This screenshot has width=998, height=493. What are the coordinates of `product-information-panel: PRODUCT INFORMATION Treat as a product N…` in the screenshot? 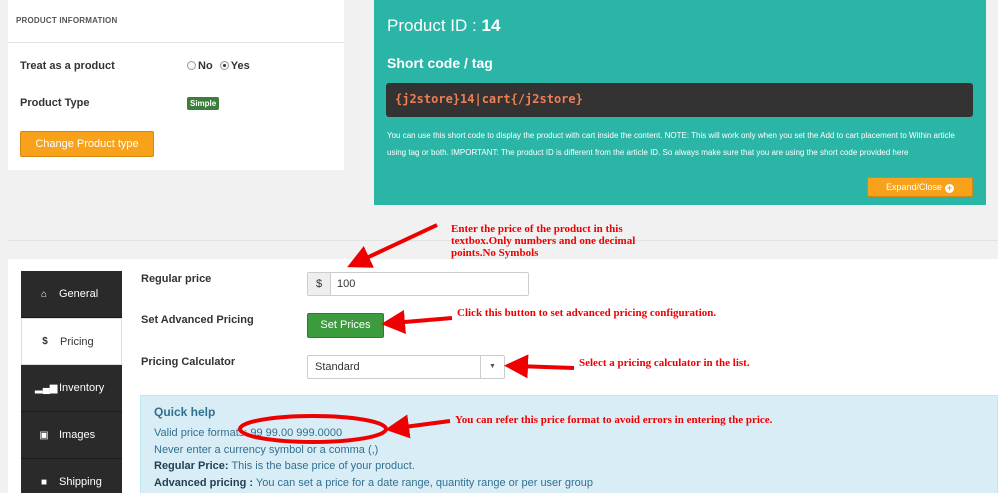 It's located at (176, 85).